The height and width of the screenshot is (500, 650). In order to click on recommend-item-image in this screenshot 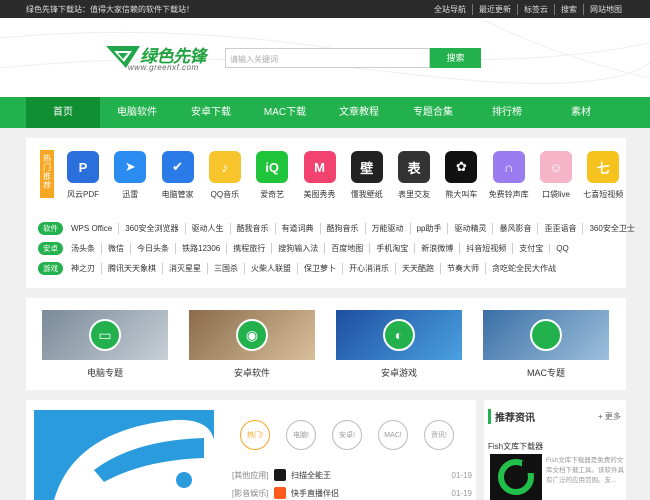, I will do `click(516, 477)`.